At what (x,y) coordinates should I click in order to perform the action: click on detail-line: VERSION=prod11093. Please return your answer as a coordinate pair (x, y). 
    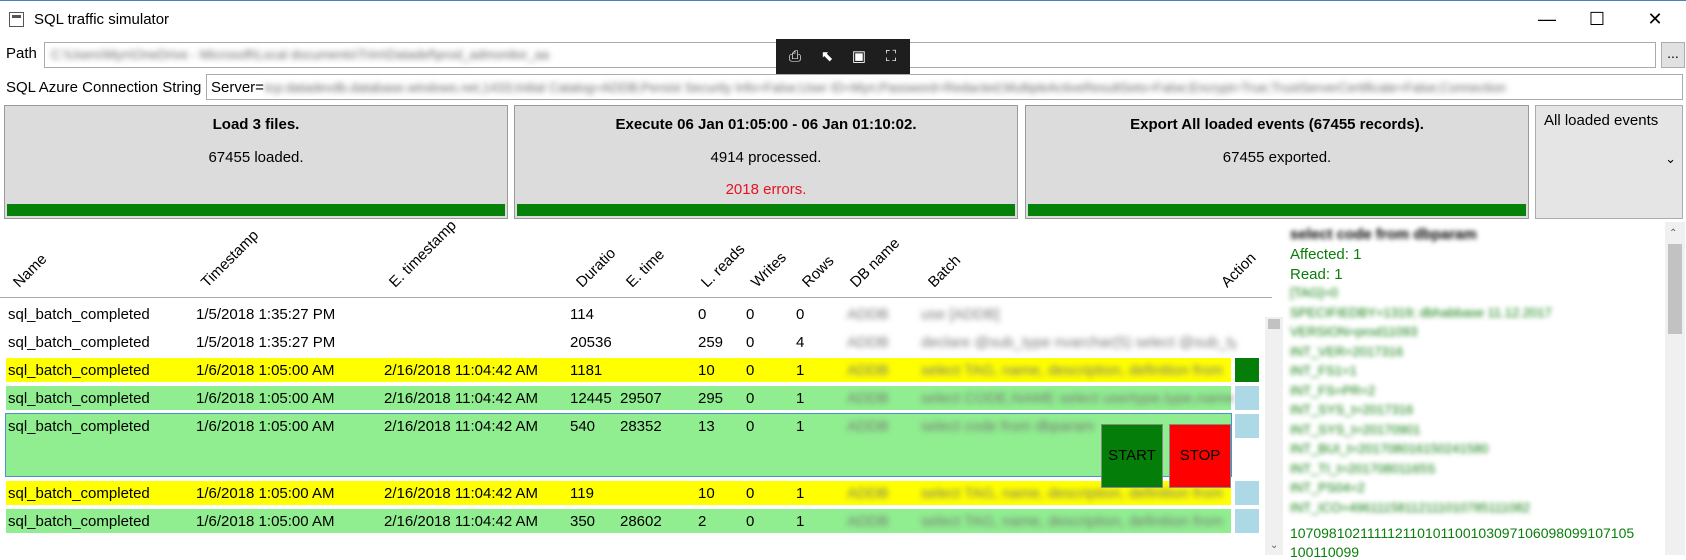
    Looking at the image, I should click on (1354, 331).